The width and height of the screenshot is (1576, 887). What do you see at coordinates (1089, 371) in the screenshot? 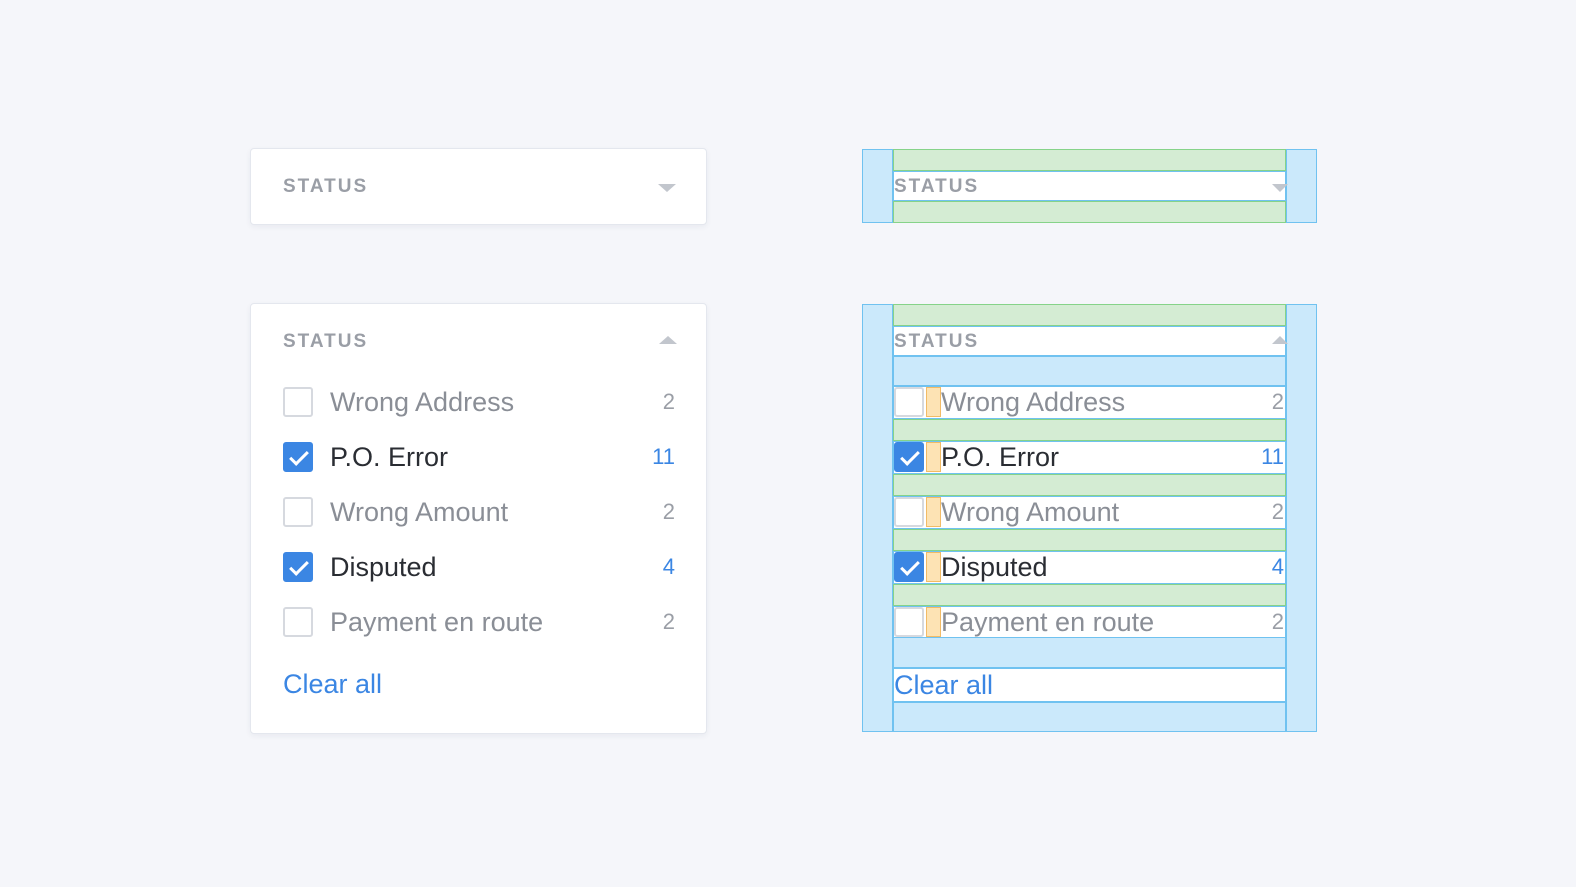
I see `header-gap-band` at bounding box center [1089, 371].